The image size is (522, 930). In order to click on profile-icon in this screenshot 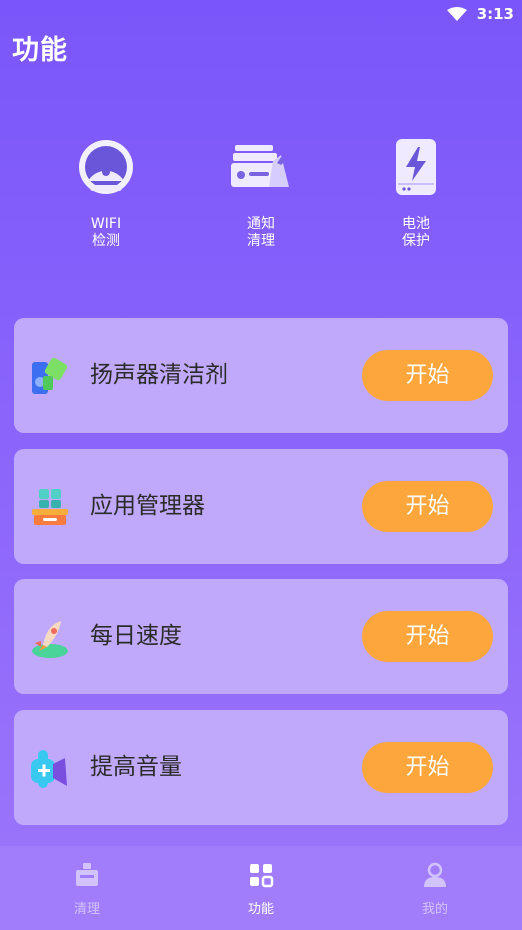, I will do `click(435, 874)`.